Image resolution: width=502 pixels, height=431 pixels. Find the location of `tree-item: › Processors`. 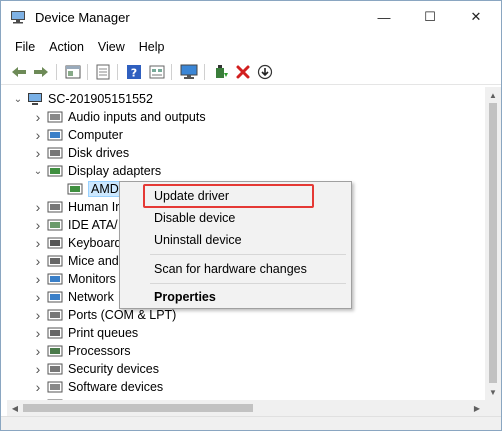

tree-item: › Processors is located at coordinates (82, 351).